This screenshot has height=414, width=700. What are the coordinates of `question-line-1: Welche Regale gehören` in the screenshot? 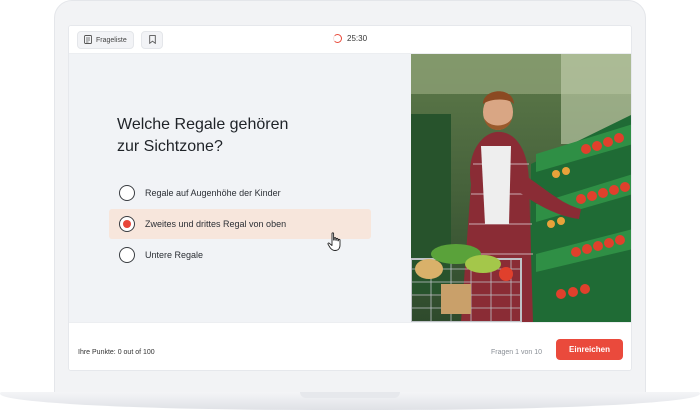 It's located at (203, 124).